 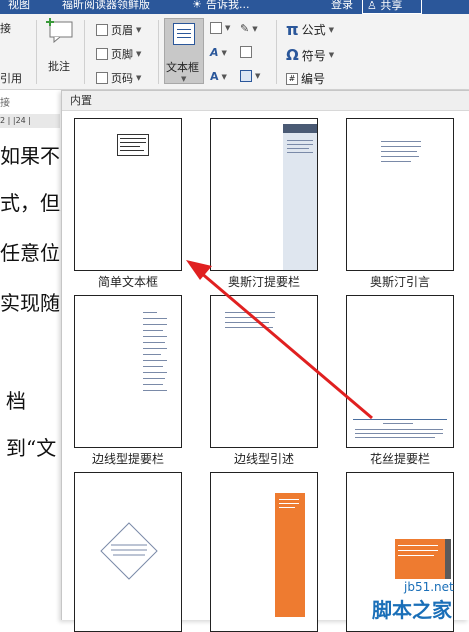 What do you see at coordinates (429, 587) in the screenshot?
I see `watermark-site: jb51.net` at bounding box center [429, 587].